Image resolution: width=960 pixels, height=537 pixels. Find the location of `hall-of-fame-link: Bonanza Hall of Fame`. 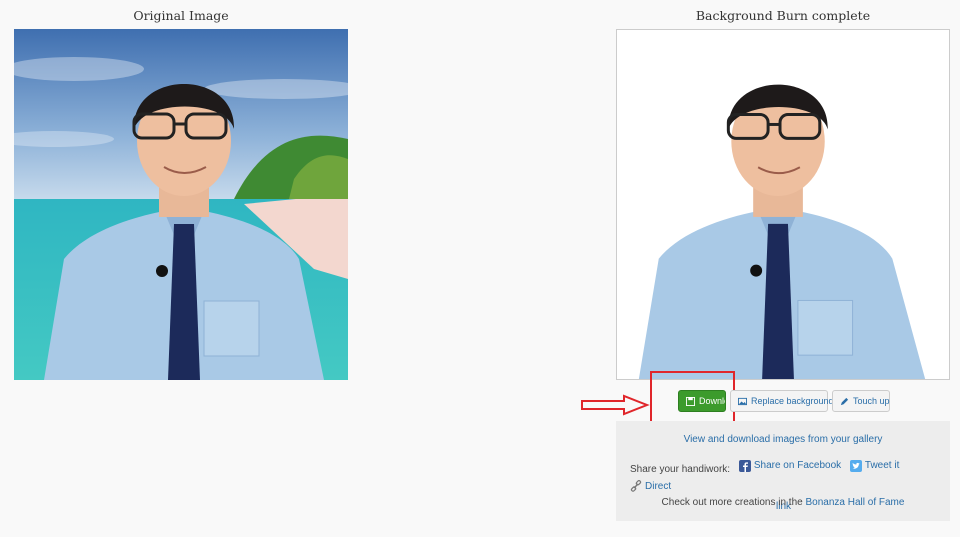

hall-of-fame-link: Bonanza Hall of Fame is located at coordinates (855, 502).